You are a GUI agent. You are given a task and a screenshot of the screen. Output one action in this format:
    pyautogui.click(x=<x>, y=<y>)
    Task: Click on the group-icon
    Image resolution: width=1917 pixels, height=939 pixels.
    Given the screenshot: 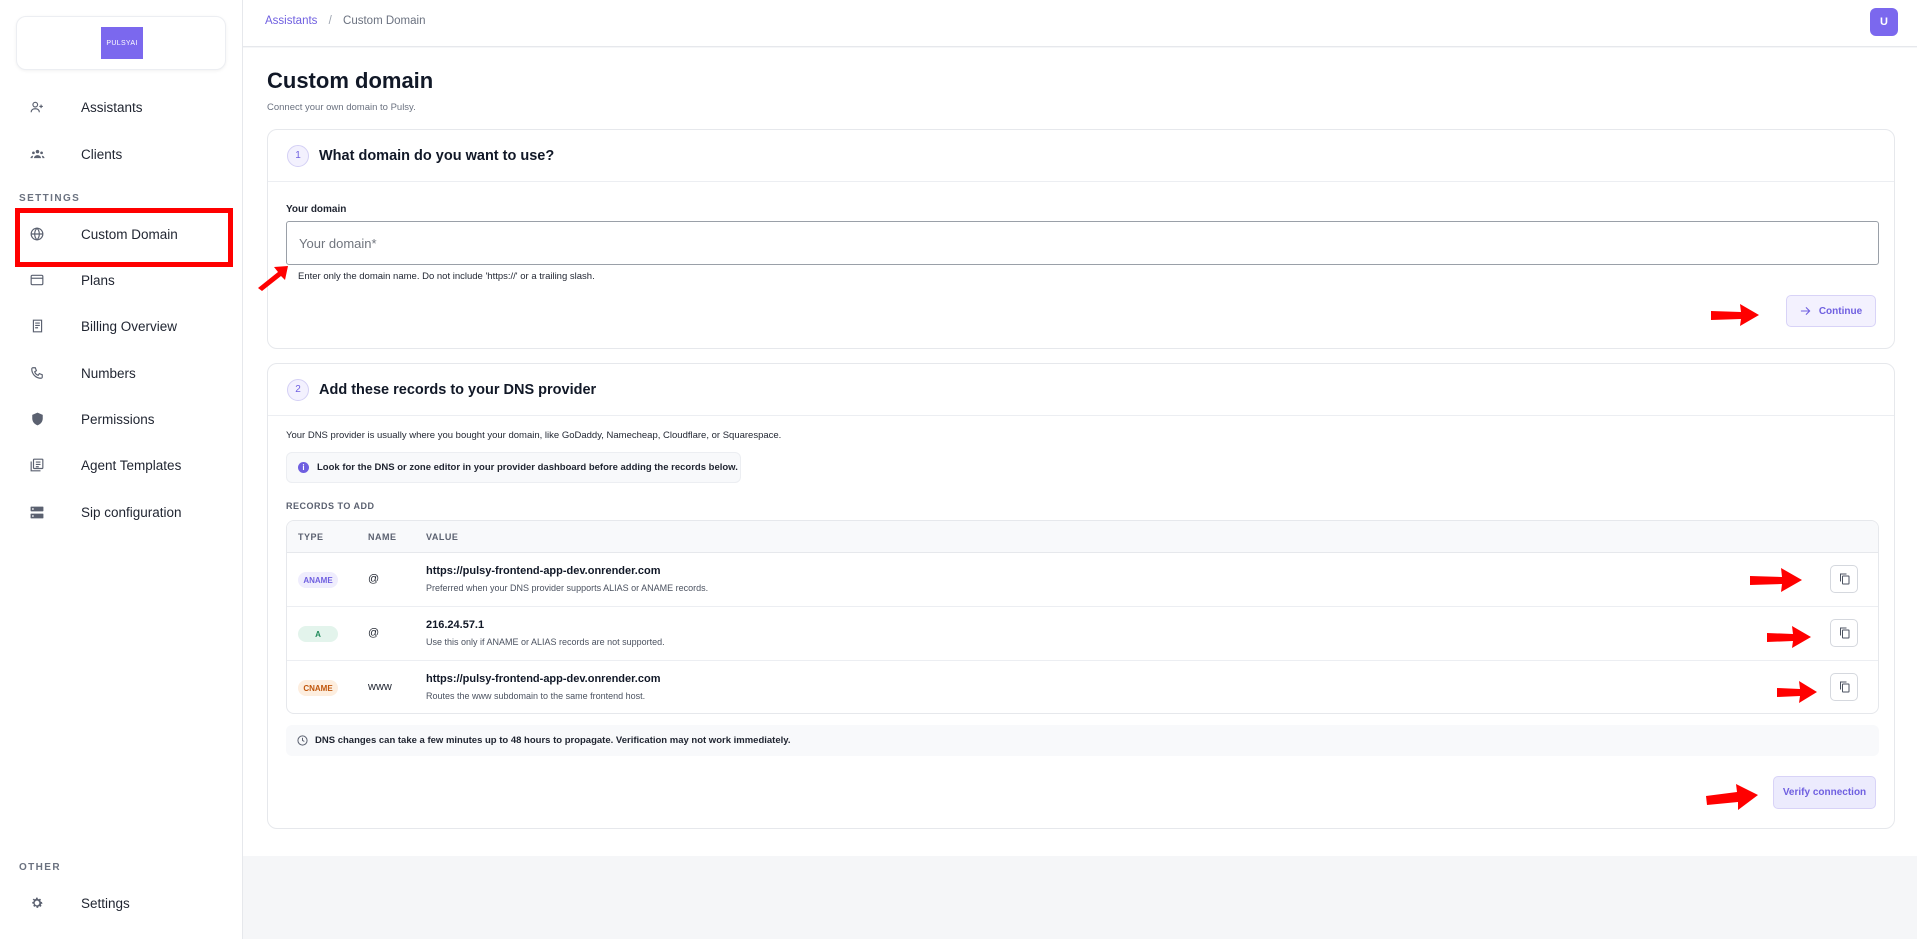 What is the action you would take?
    pyautogui.click(x=37, y=154)
    